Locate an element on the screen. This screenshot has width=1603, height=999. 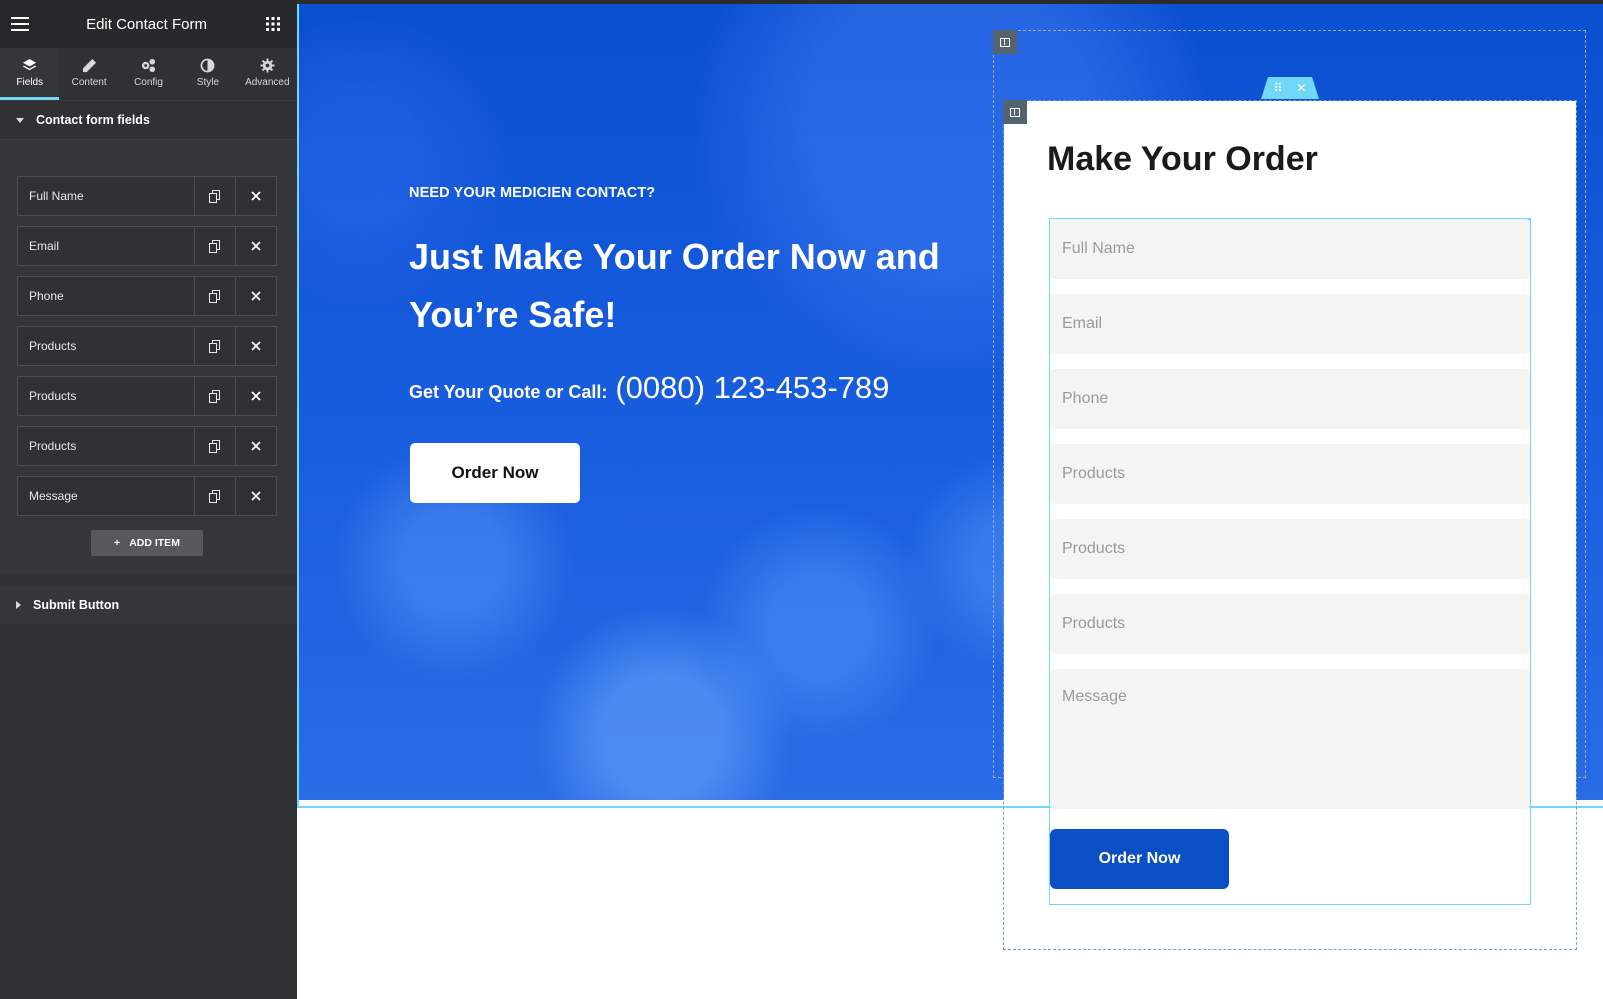
hero-order-now-button: Order Now is located at coordinates (495, 473).